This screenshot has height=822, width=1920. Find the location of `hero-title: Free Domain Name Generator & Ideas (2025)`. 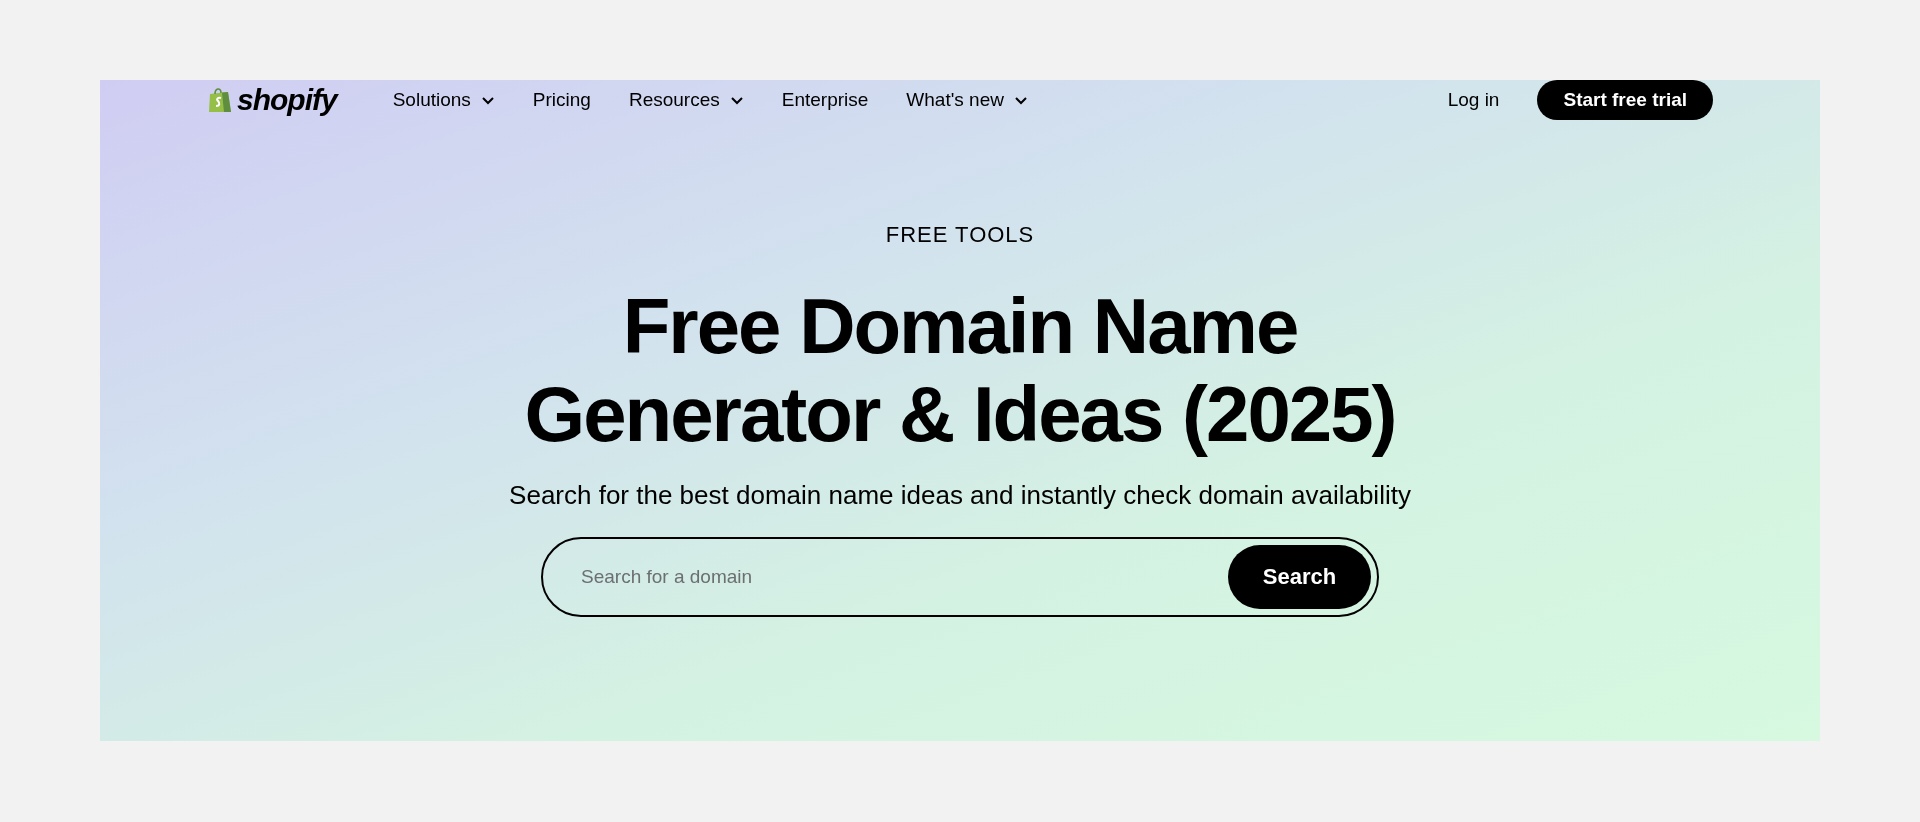

hero-title: Free Domain Name Generator & Ideas (2025) is located at coordinates (960, 370).